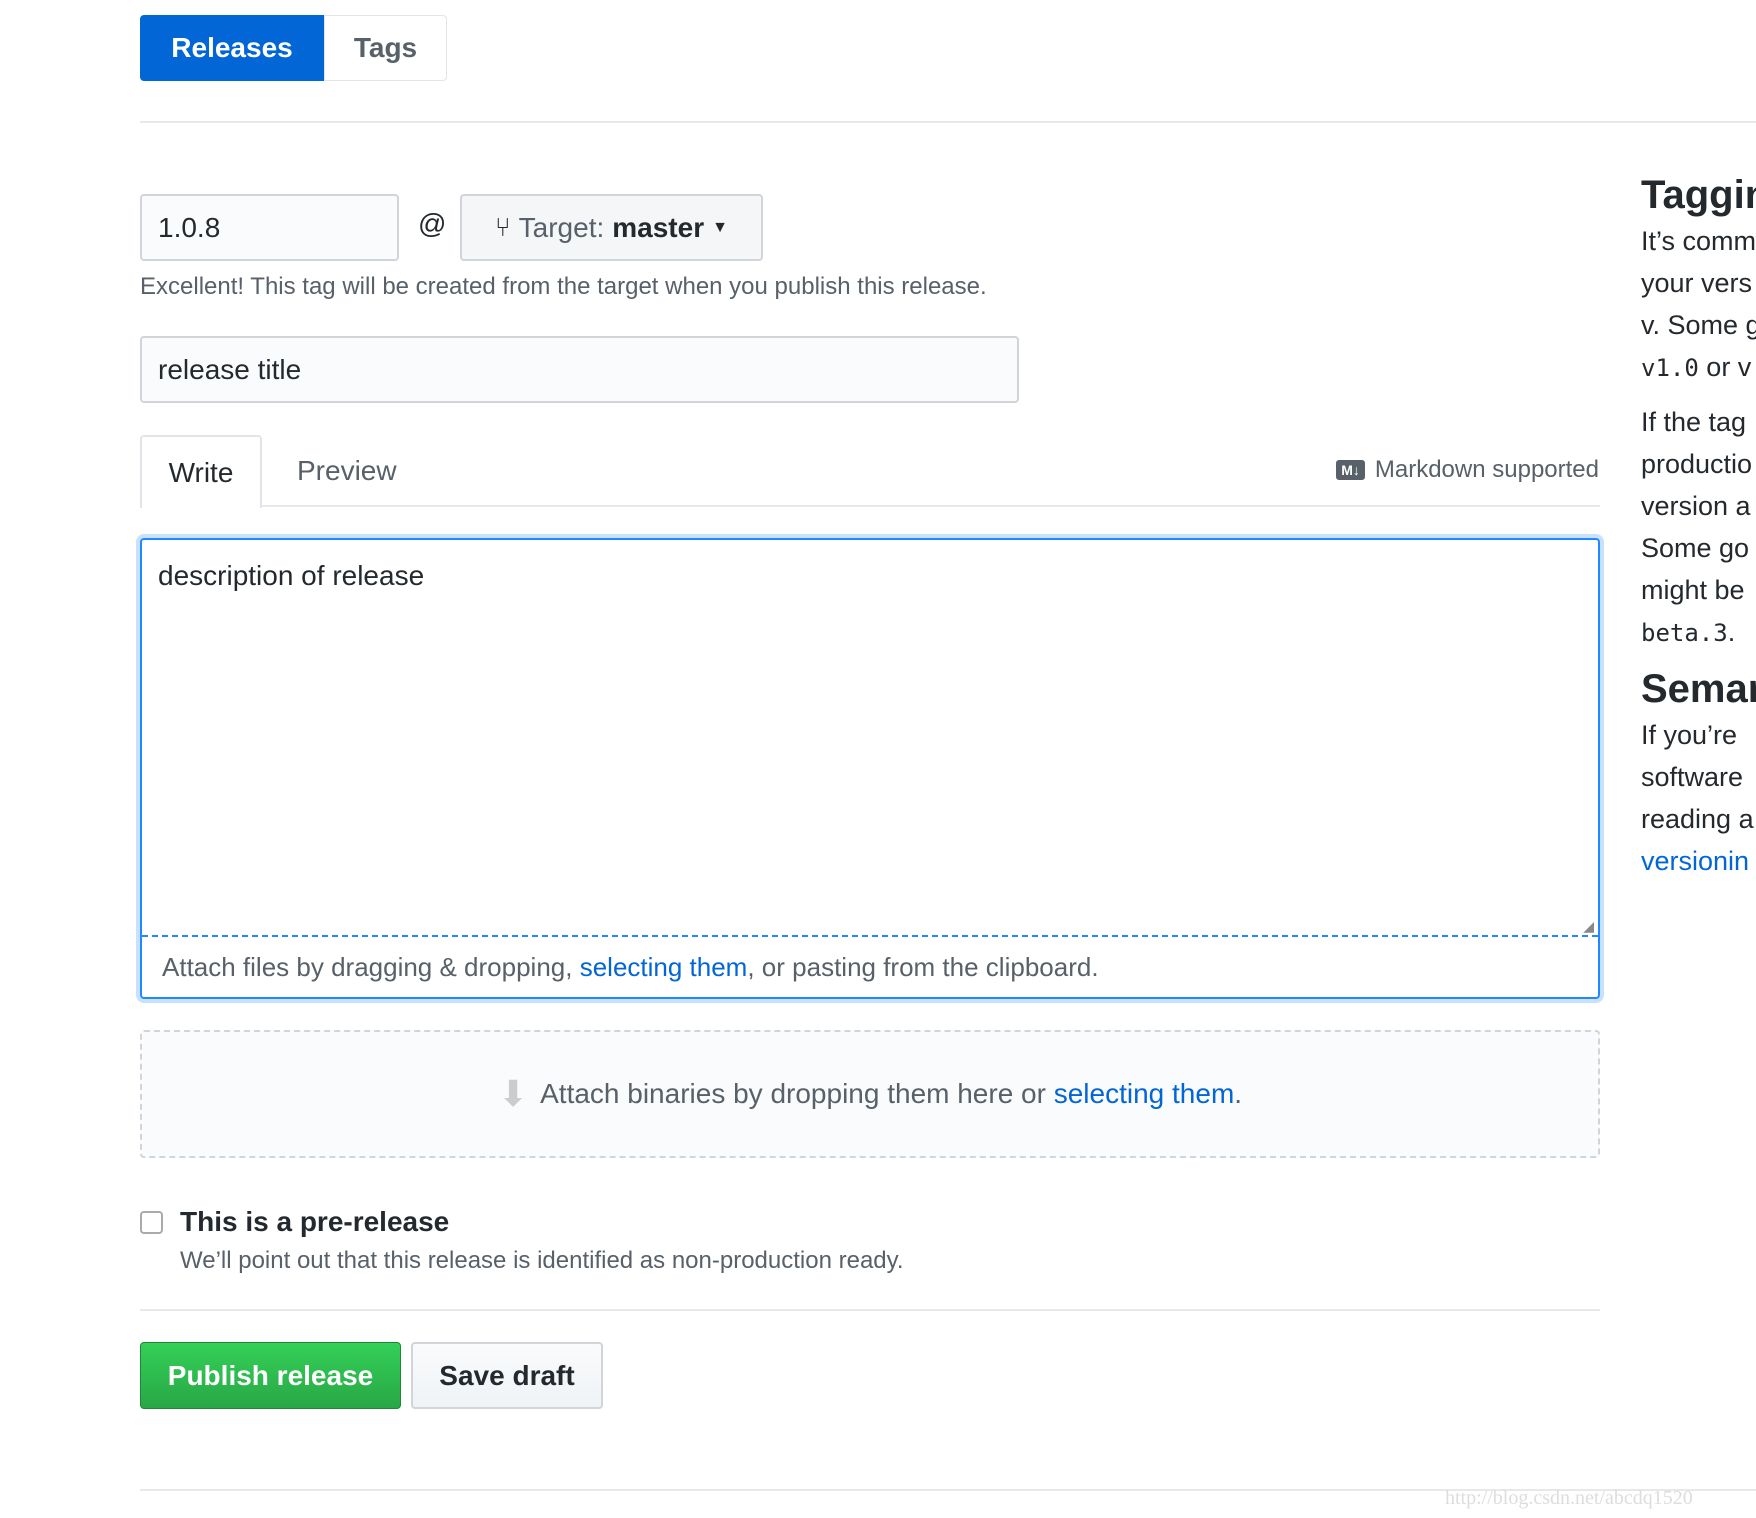  I want to click on tab-preview: Preview, so click(347, 471).